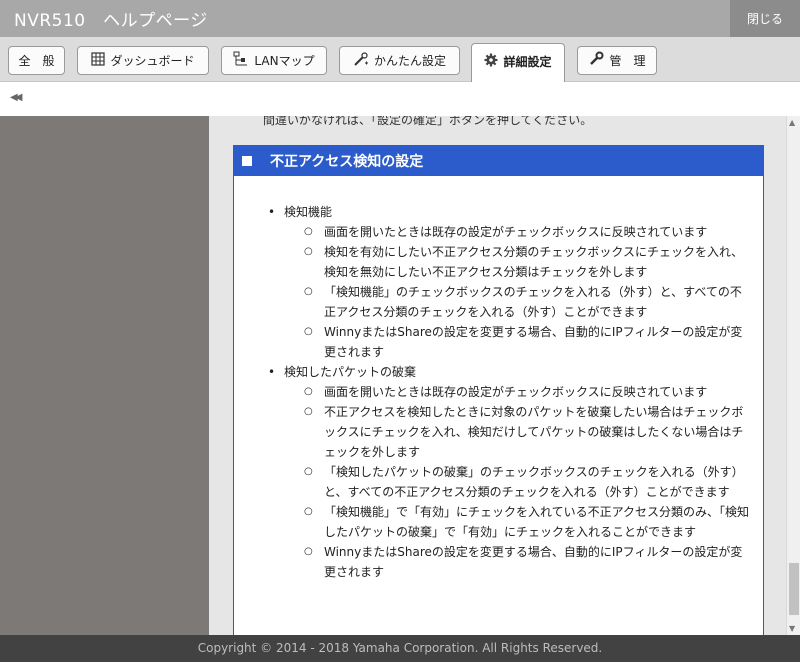 The height and width of the screenshot is (662, 800). I want to click on content-scrollbar: ▲ ▼, so click(793, 375).